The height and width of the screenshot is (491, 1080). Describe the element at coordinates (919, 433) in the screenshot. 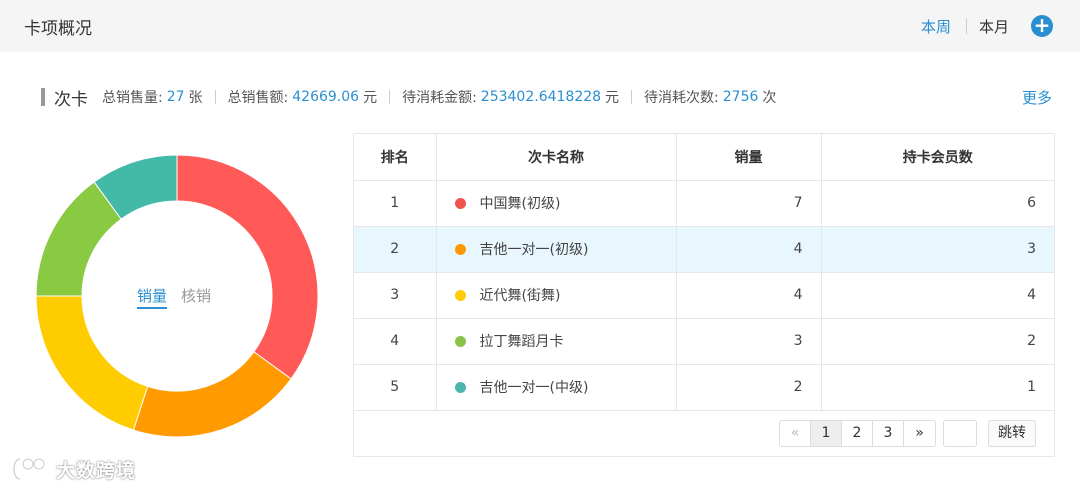

I see `page-next-button: »` at that location.